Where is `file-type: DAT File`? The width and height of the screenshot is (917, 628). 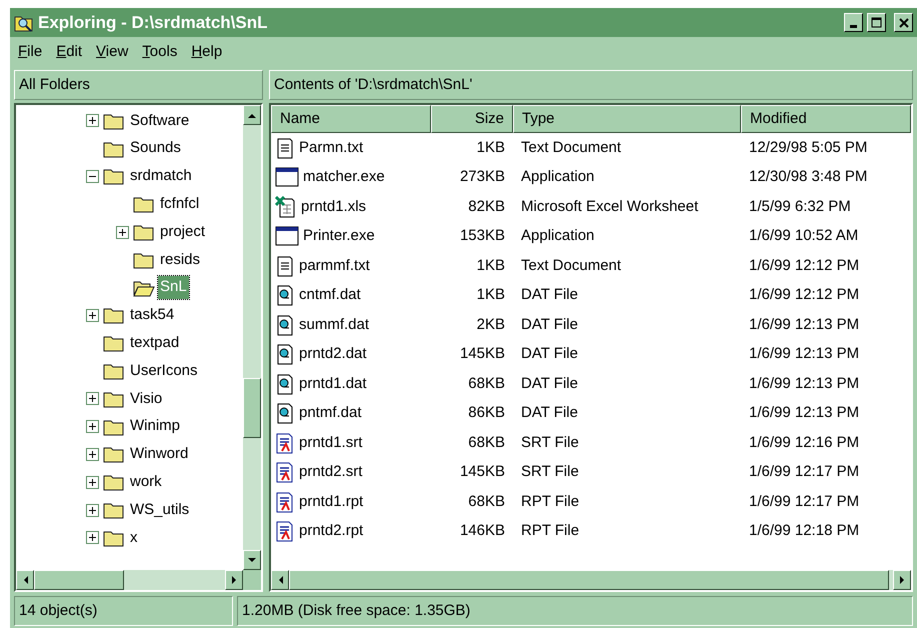
file-type: DAT File is located at coordinates (549, 413).